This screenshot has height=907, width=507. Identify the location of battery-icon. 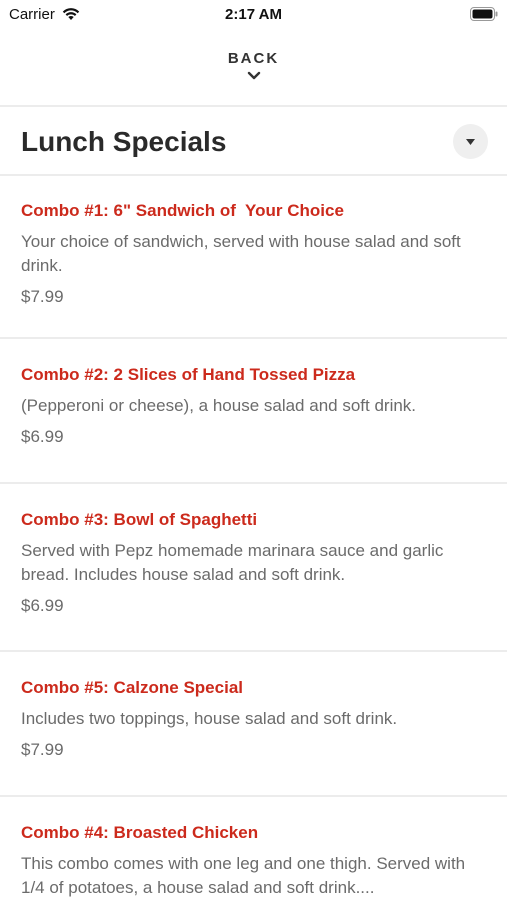
(484, 16).